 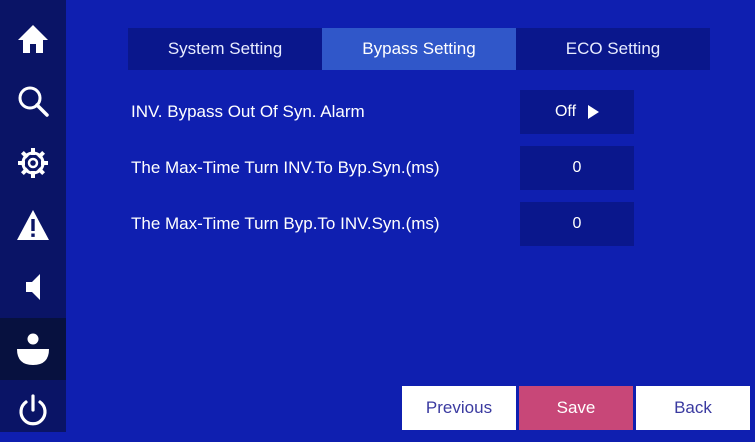 I want to click on byp-to-inv-time-field: 0, so click(x=577, y=224).